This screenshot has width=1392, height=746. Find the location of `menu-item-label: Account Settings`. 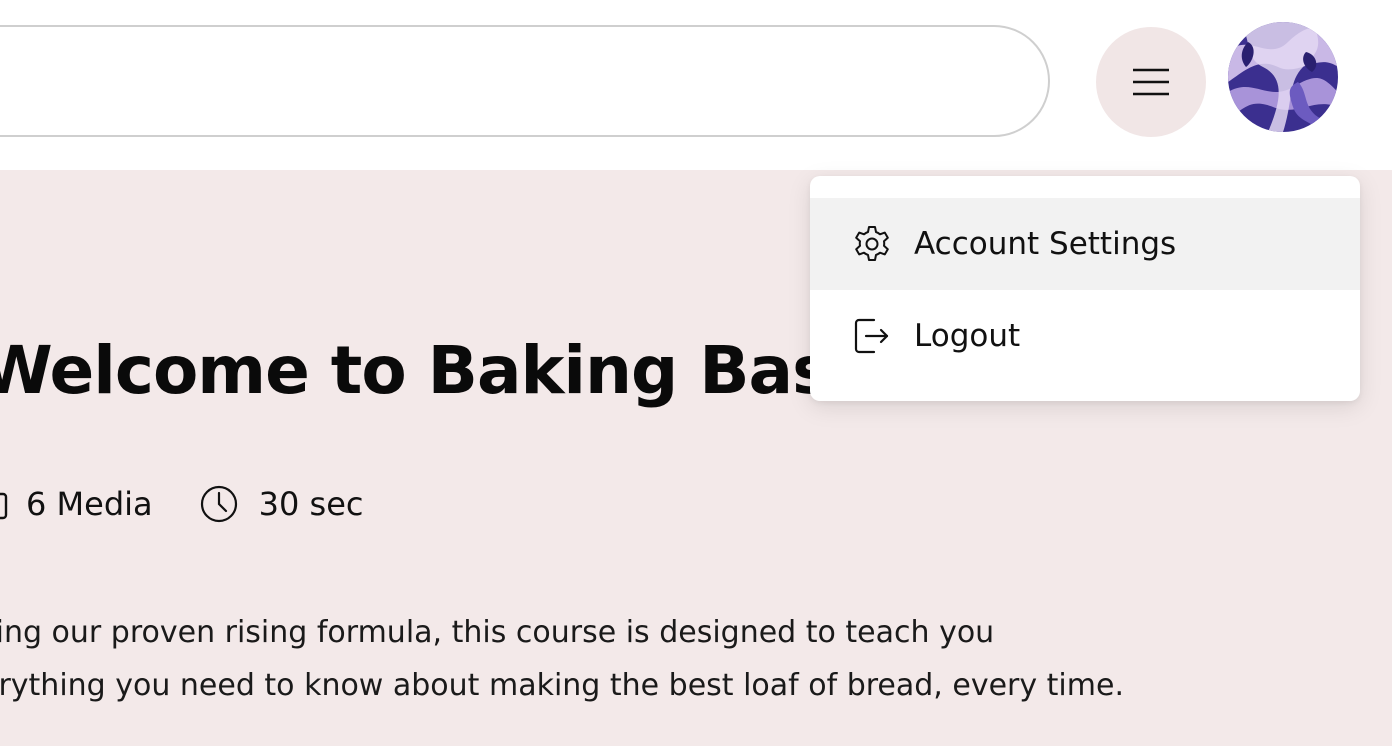

menu-item-label: Account Settings is located at coordinates (1045, 244).